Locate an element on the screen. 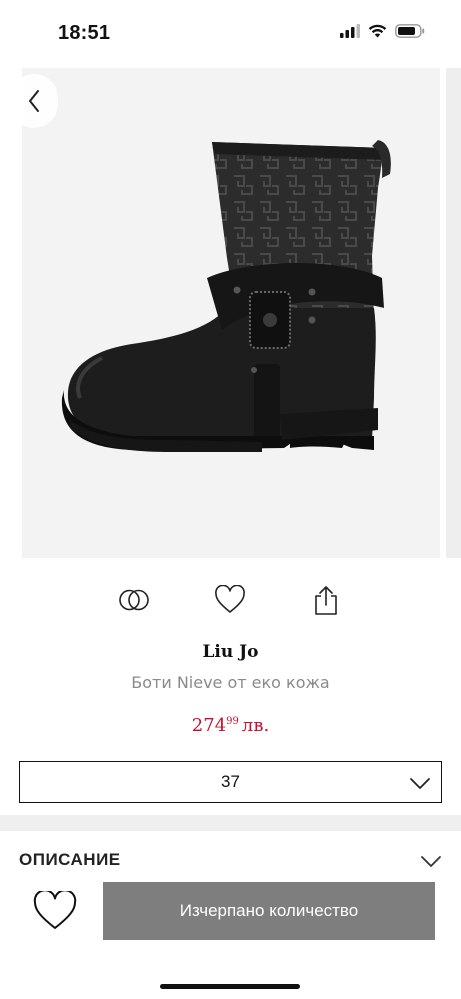 The height and width of the screenshot is (999, 461). section-divider is located at coordinates (230, 823).